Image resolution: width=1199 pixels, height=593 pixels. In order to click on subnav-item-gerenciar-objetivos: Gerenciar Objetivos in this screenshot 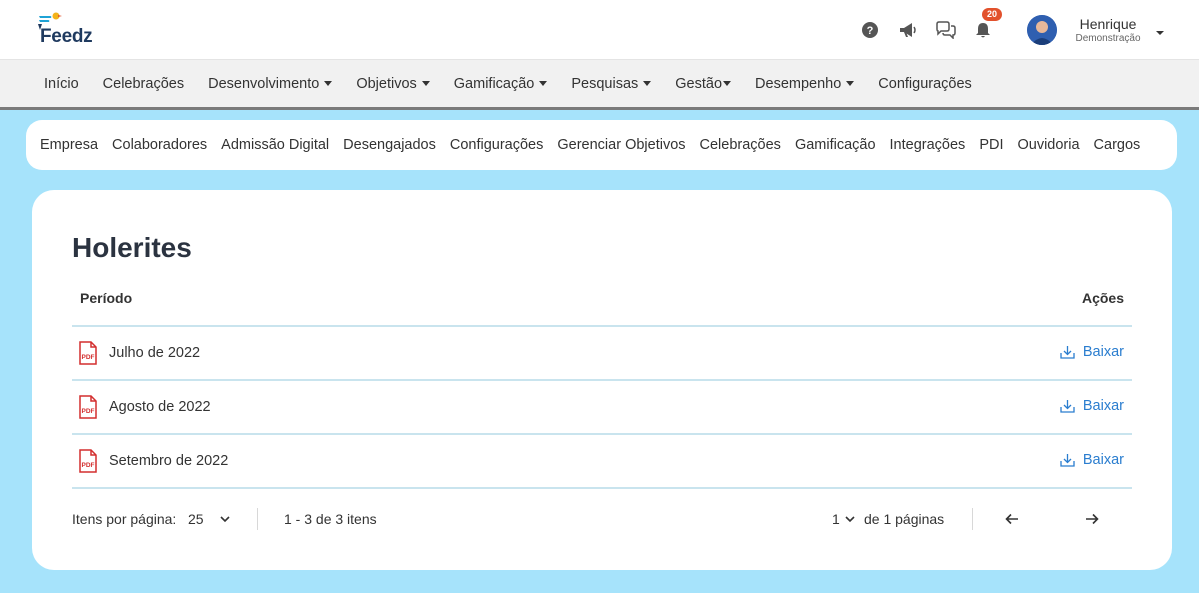, I will do `click(621, 145)`.